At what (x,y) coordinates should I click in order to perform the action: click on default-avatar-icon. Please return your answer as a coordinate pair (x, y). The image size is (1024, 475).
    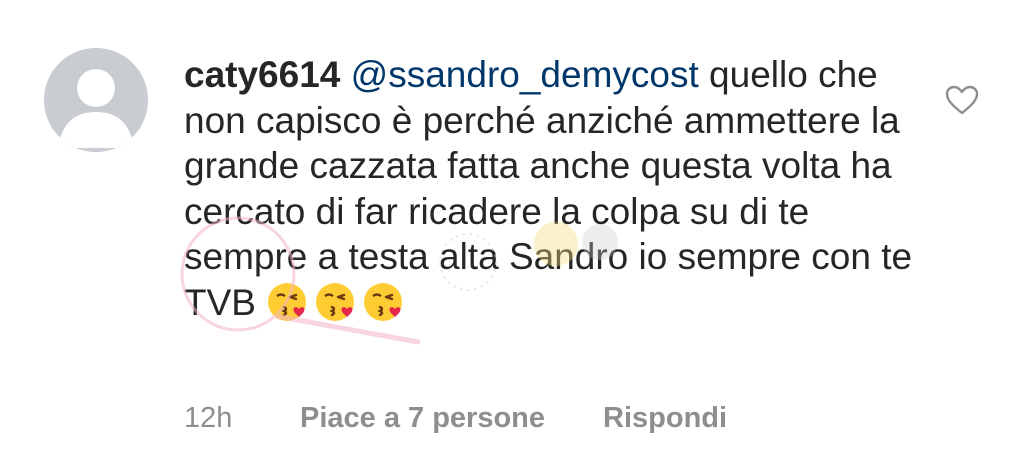
    Looking at the image, I should click on (96, 100).